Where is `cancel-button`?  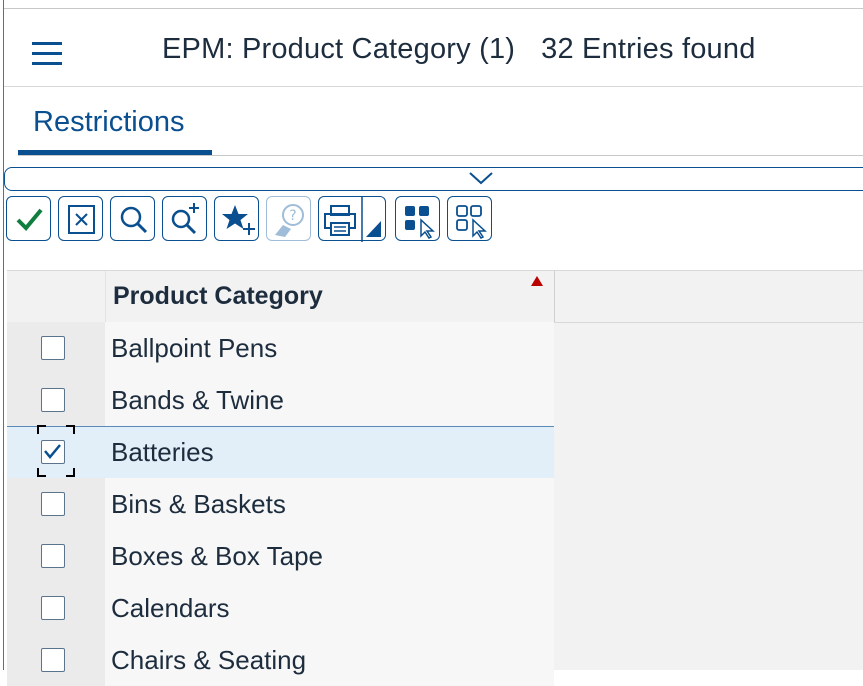 cancel-button is located at coordinates (80, 218).